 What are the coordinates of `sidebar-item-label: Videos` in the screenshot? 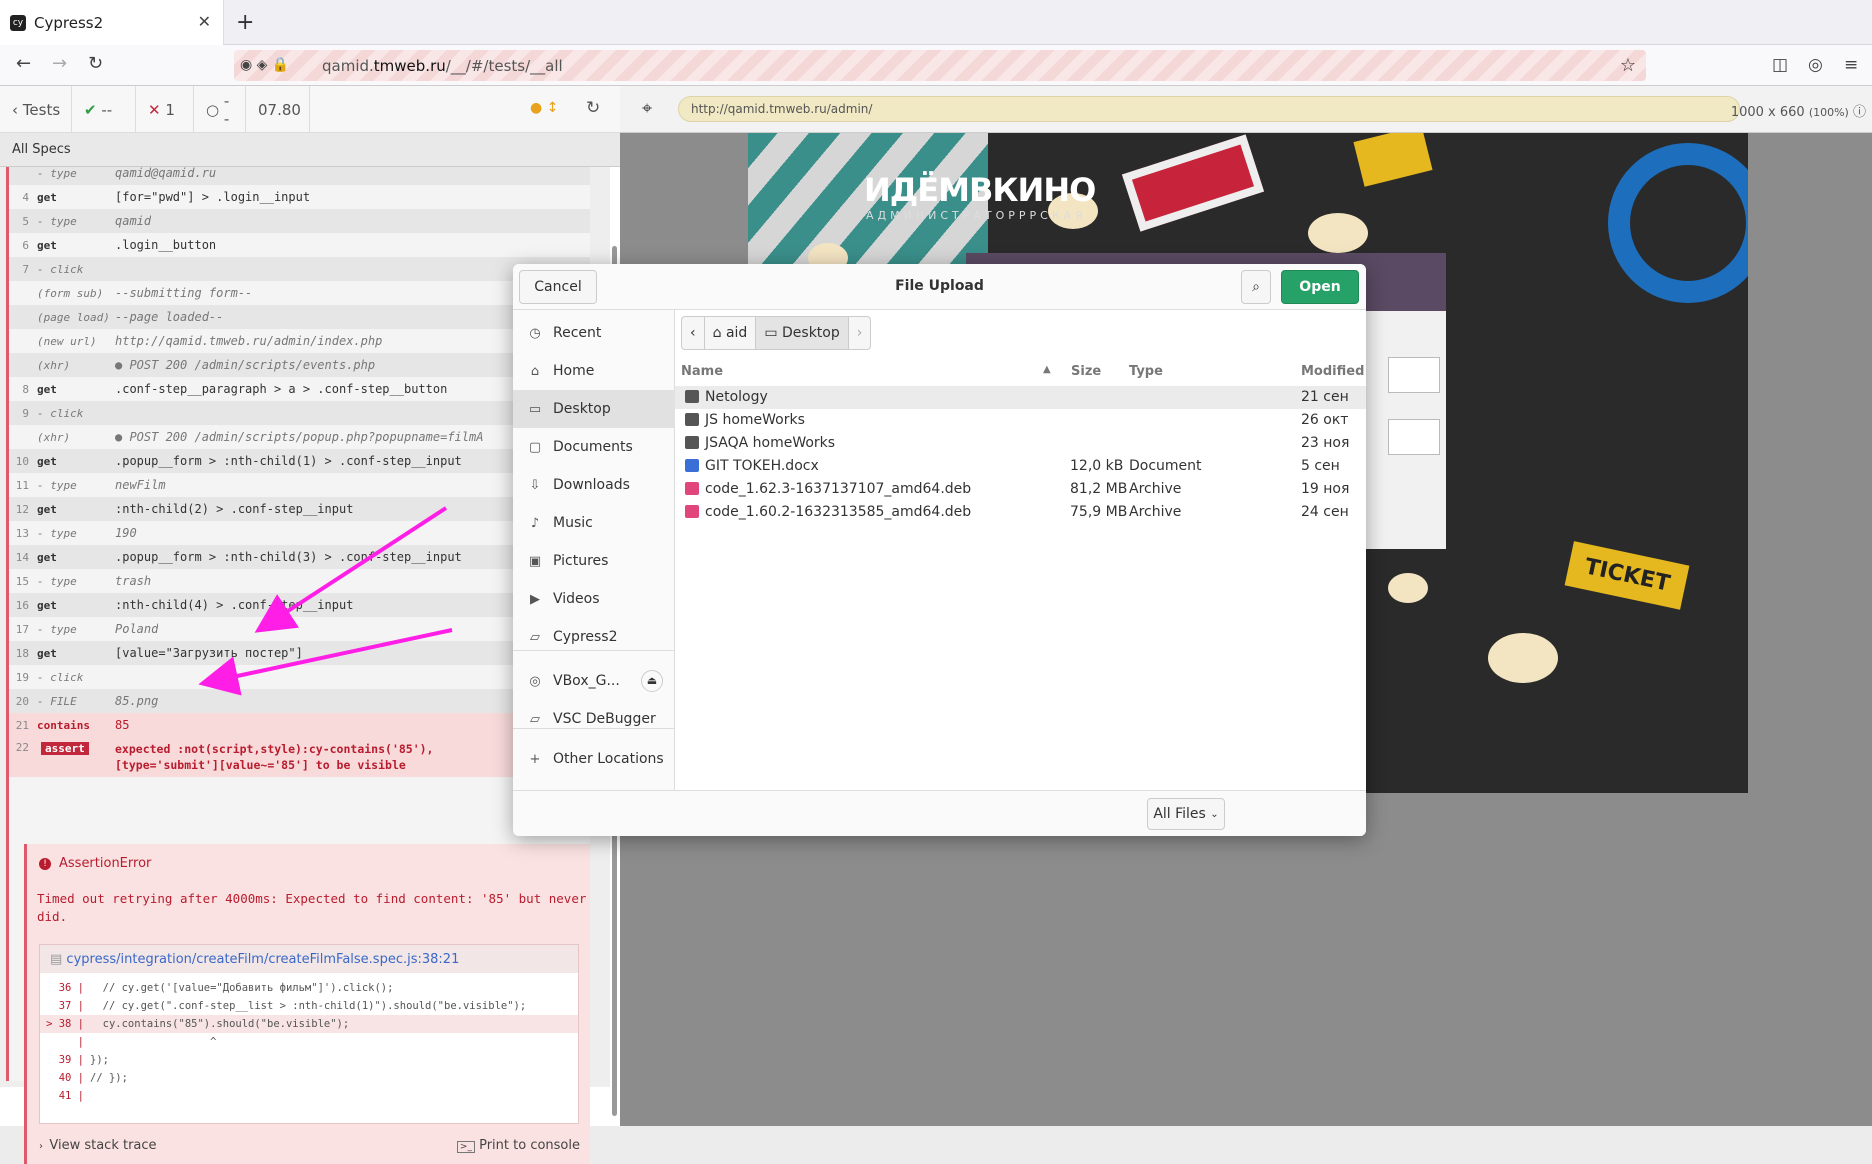 It's located at (576, 599).